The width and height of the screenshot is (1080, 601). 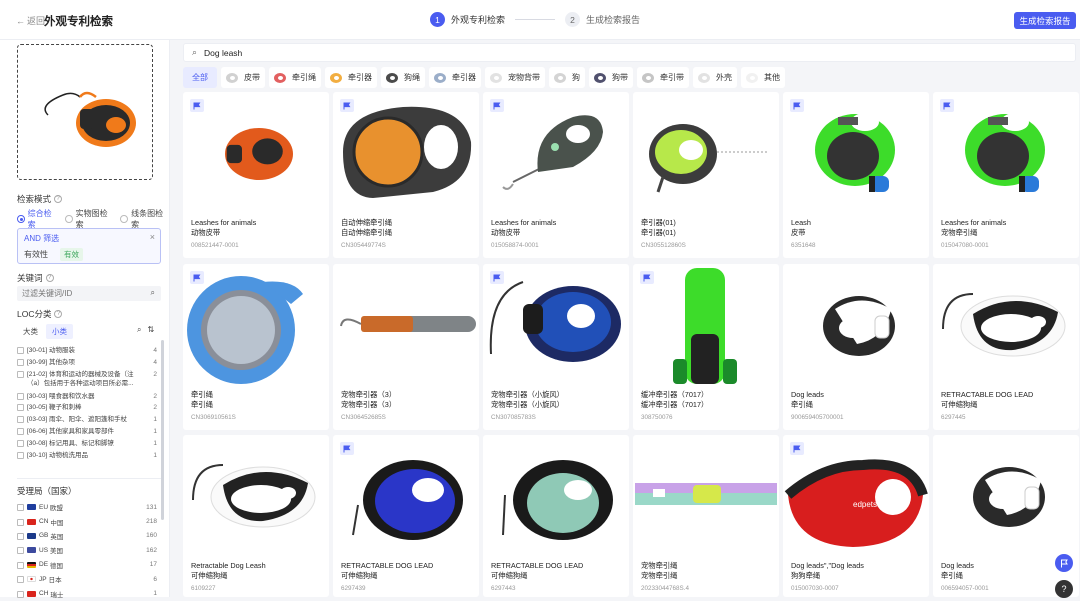 I want to click on result-card: 牵引绳 牵引绳 CN306910561S, so click(x=256, y=347).